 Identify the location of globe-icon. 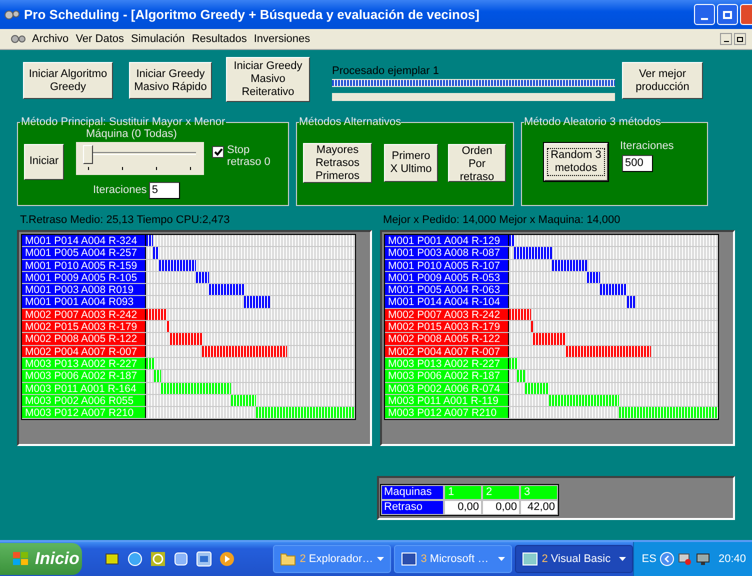
(134, 559).